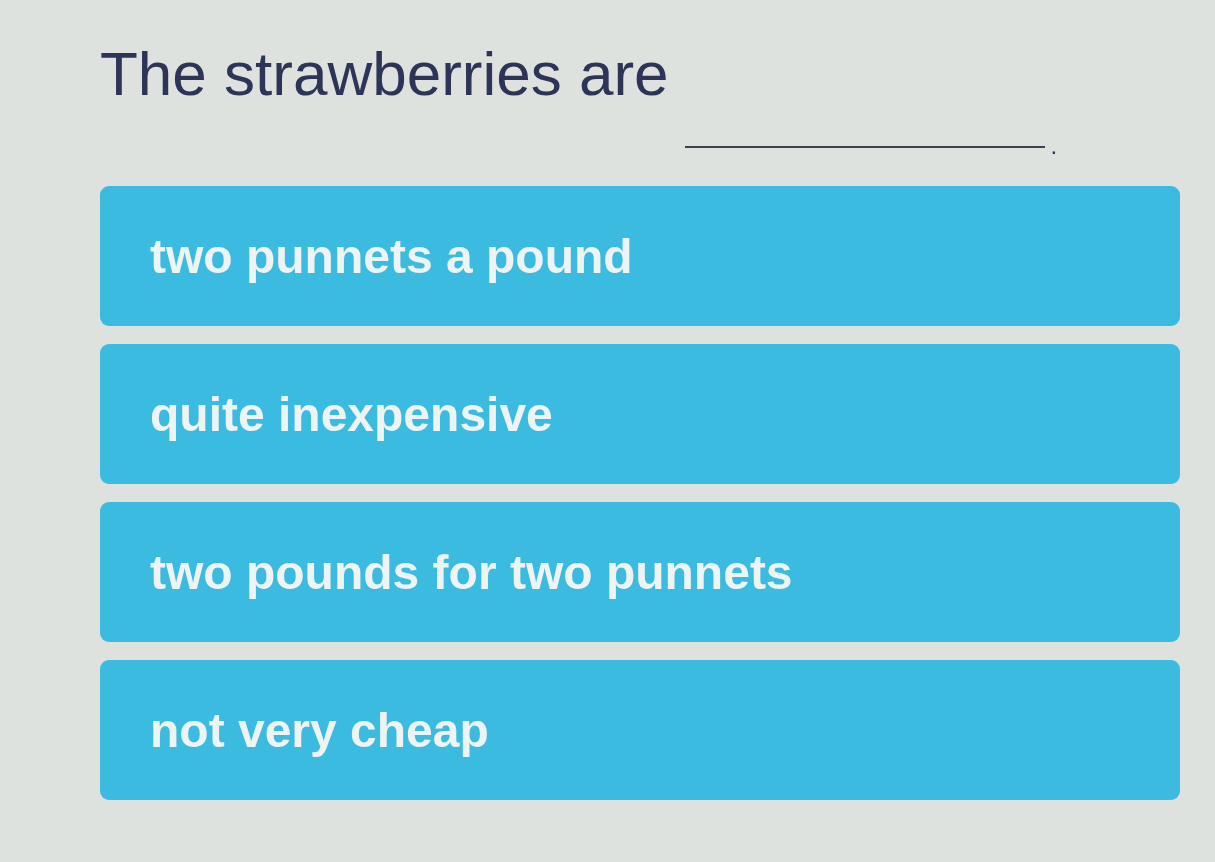 This screenshot has width=1215, height=862. I want to click on fill-in-line, so click(864, 147).